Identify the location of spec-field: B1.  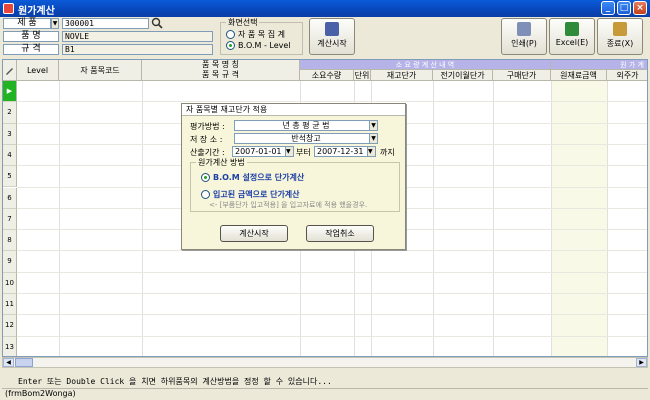
(137, 49).